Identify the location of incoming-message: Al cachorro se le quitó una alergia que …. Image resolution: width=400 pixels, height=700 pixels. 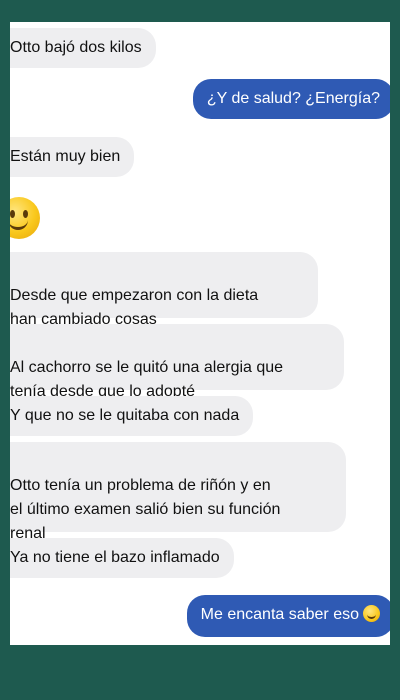
(177, 362).